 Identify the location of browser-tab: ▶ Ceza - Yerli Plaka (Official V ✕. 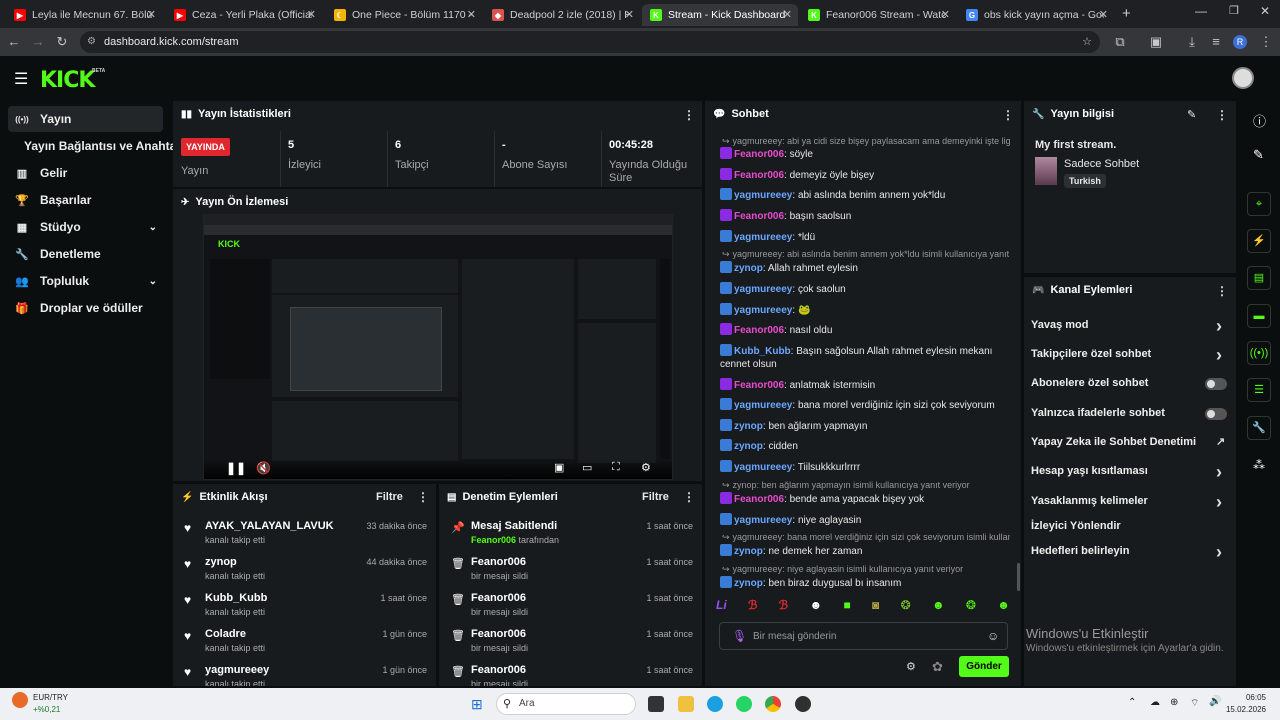
(244, 15).